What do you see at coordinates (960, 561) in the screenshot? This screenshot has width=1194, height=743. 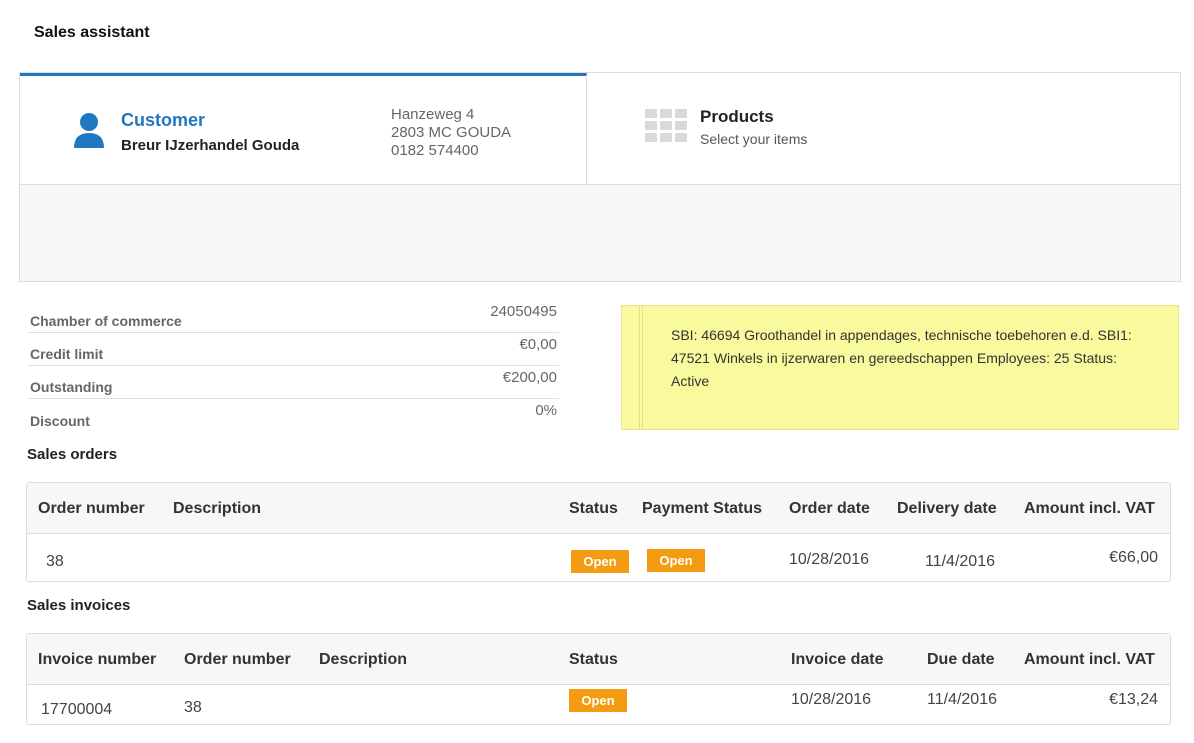 I see `delivery-date-cell: 11/4/2016` at bounding box center [960, 561].